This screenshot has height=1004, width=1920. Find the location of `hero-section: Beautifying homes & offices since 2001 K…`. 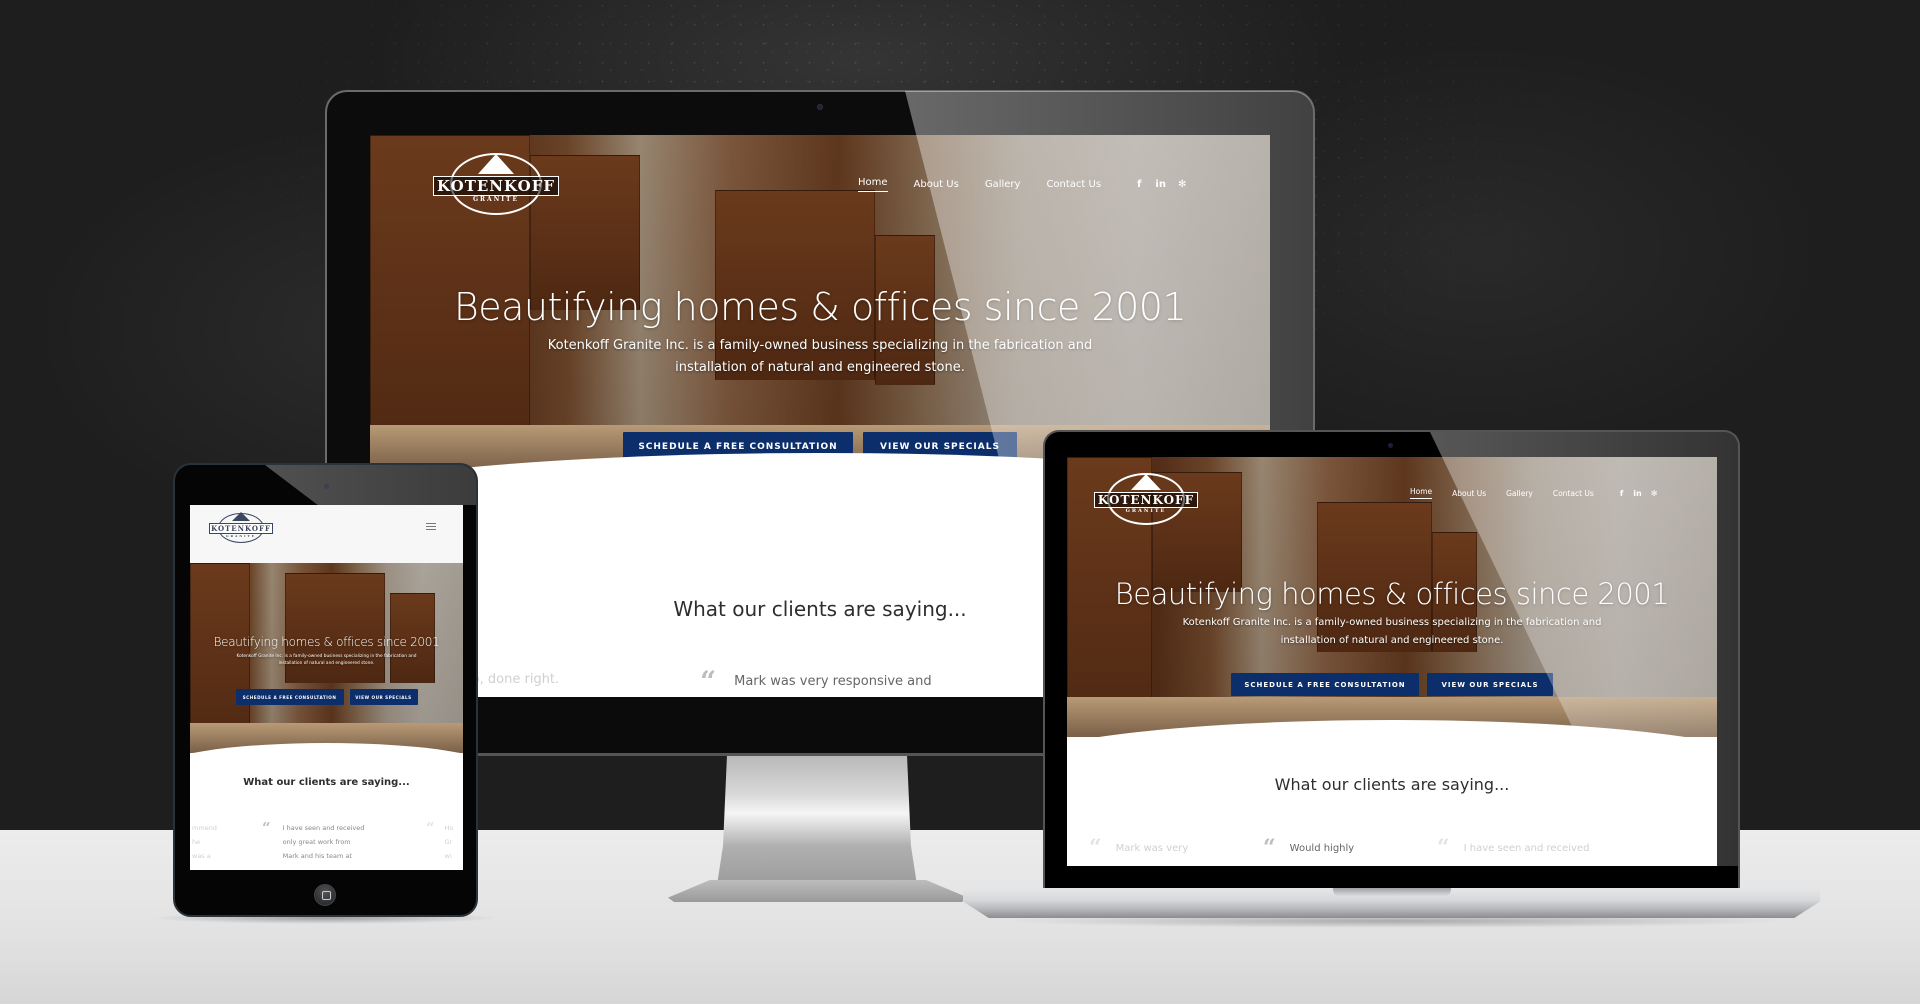

hero-section: Beautifying homes & offices since 2001 K… is located at coordinates (326, 658).